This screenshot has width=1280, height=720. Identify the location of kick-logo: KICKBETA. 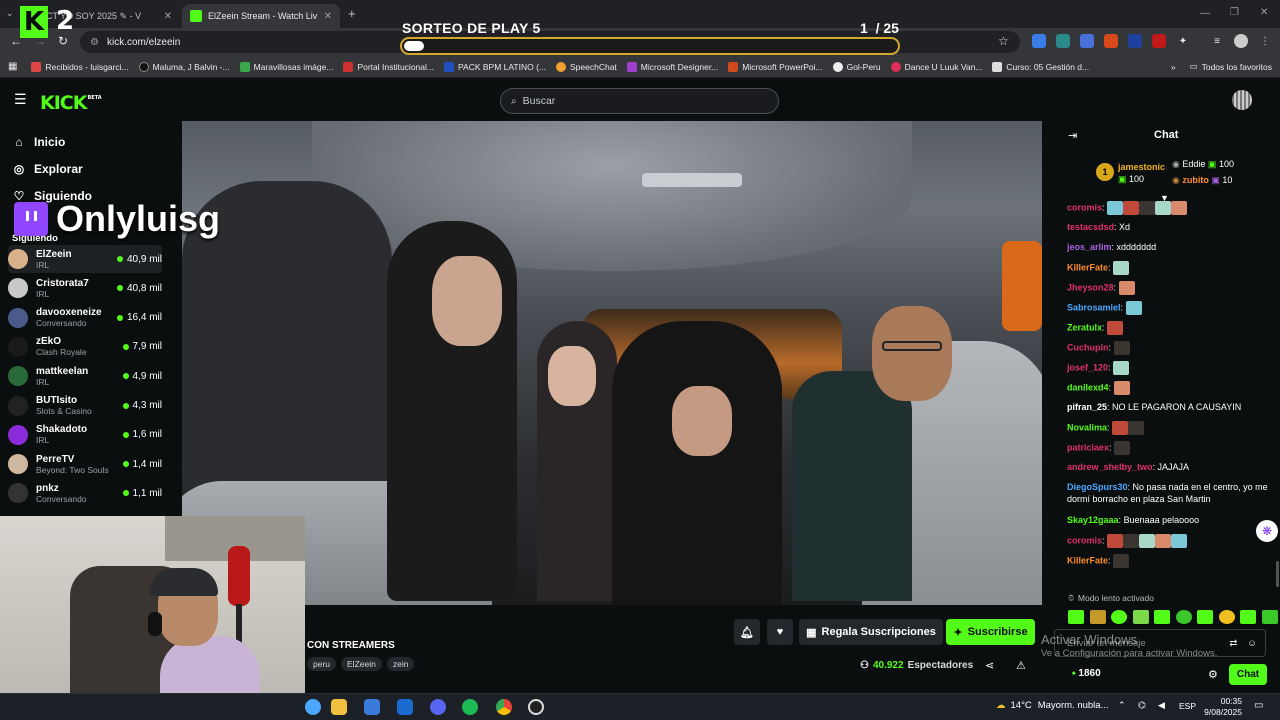
(71, 103).